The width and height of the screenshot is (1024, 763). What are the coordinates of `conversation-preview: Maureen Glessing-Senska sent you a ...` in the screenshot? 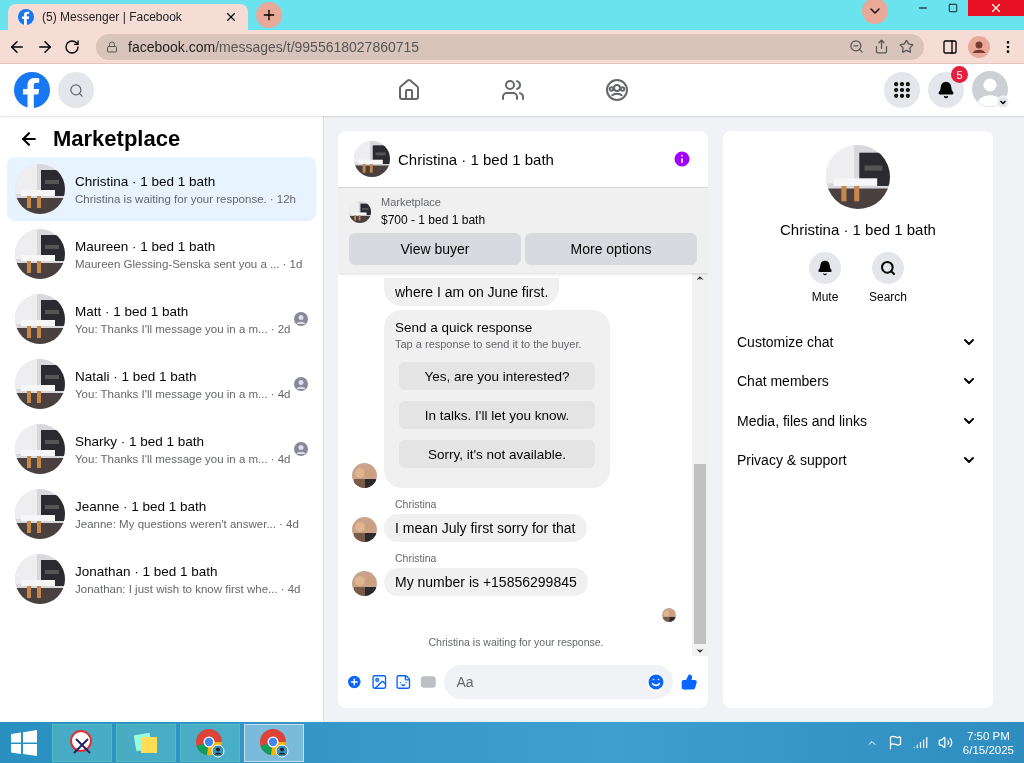 It's located at (177, 263).